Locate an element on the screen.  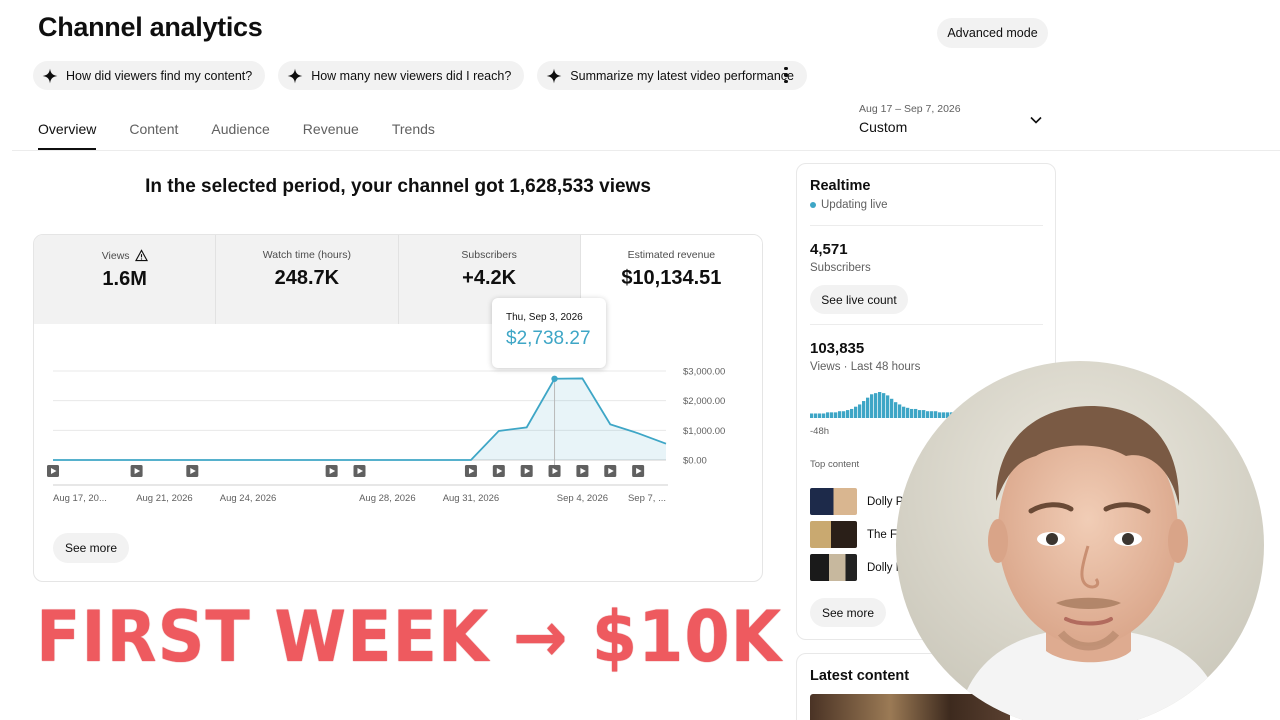
chip-summarize-video: Summarize my latest video performance is located at coordinates (672, 75).